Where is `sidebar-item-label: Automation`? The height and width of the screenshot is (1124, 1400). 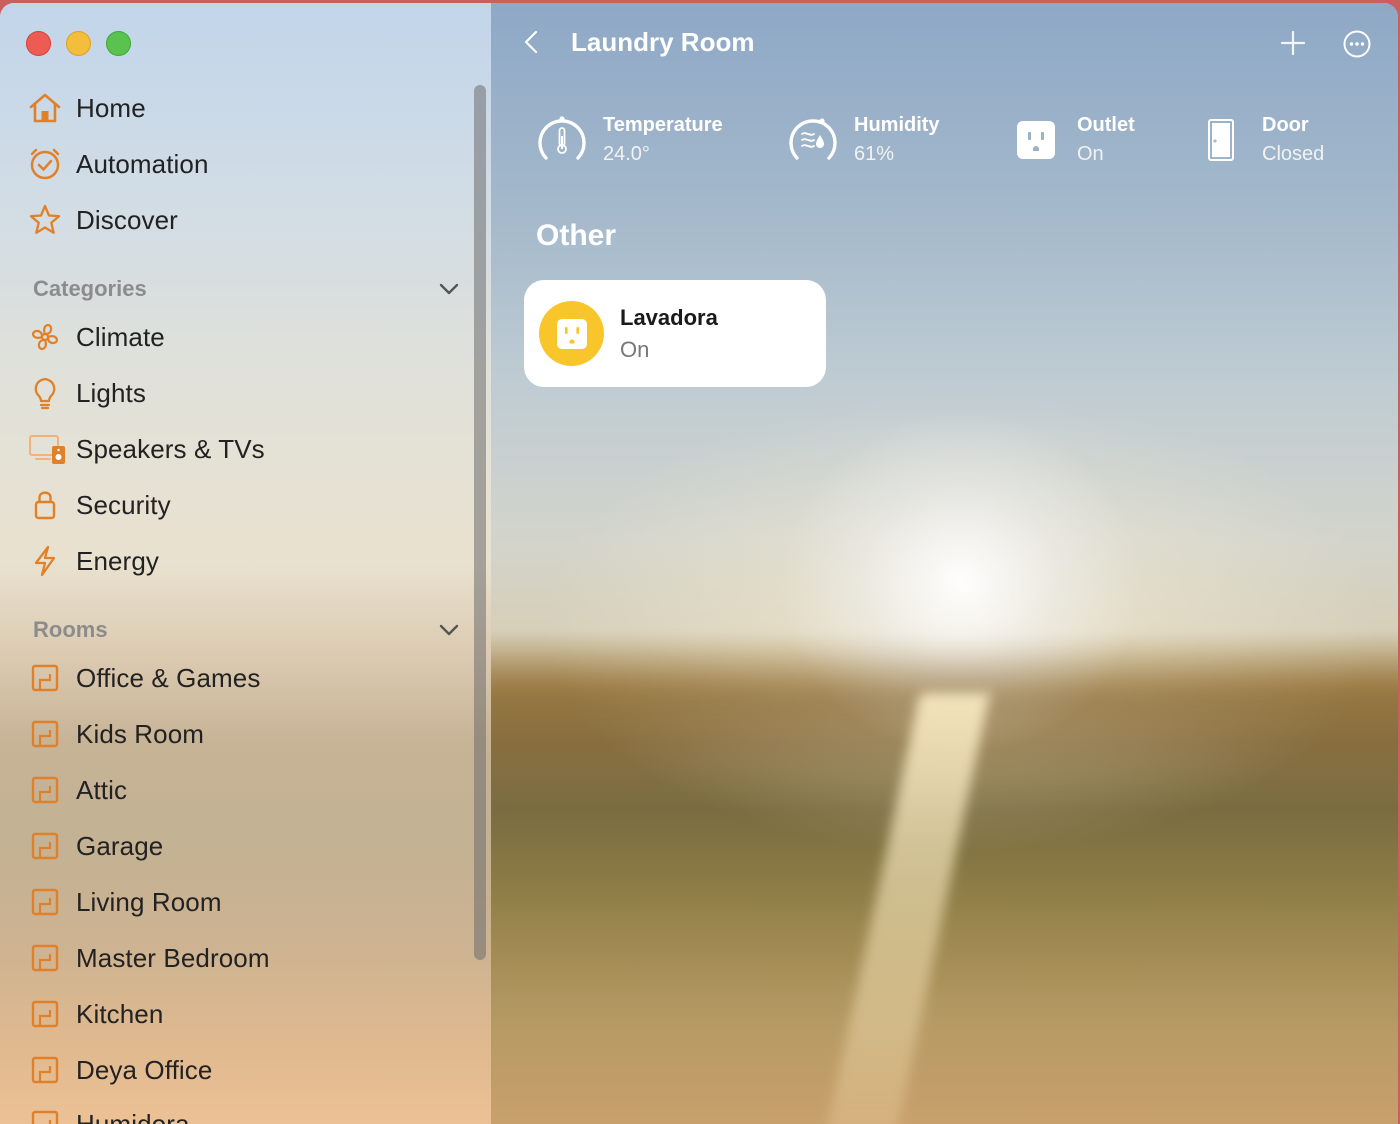 sidebar-item-label: Automation is located at coordinates (142, 163).